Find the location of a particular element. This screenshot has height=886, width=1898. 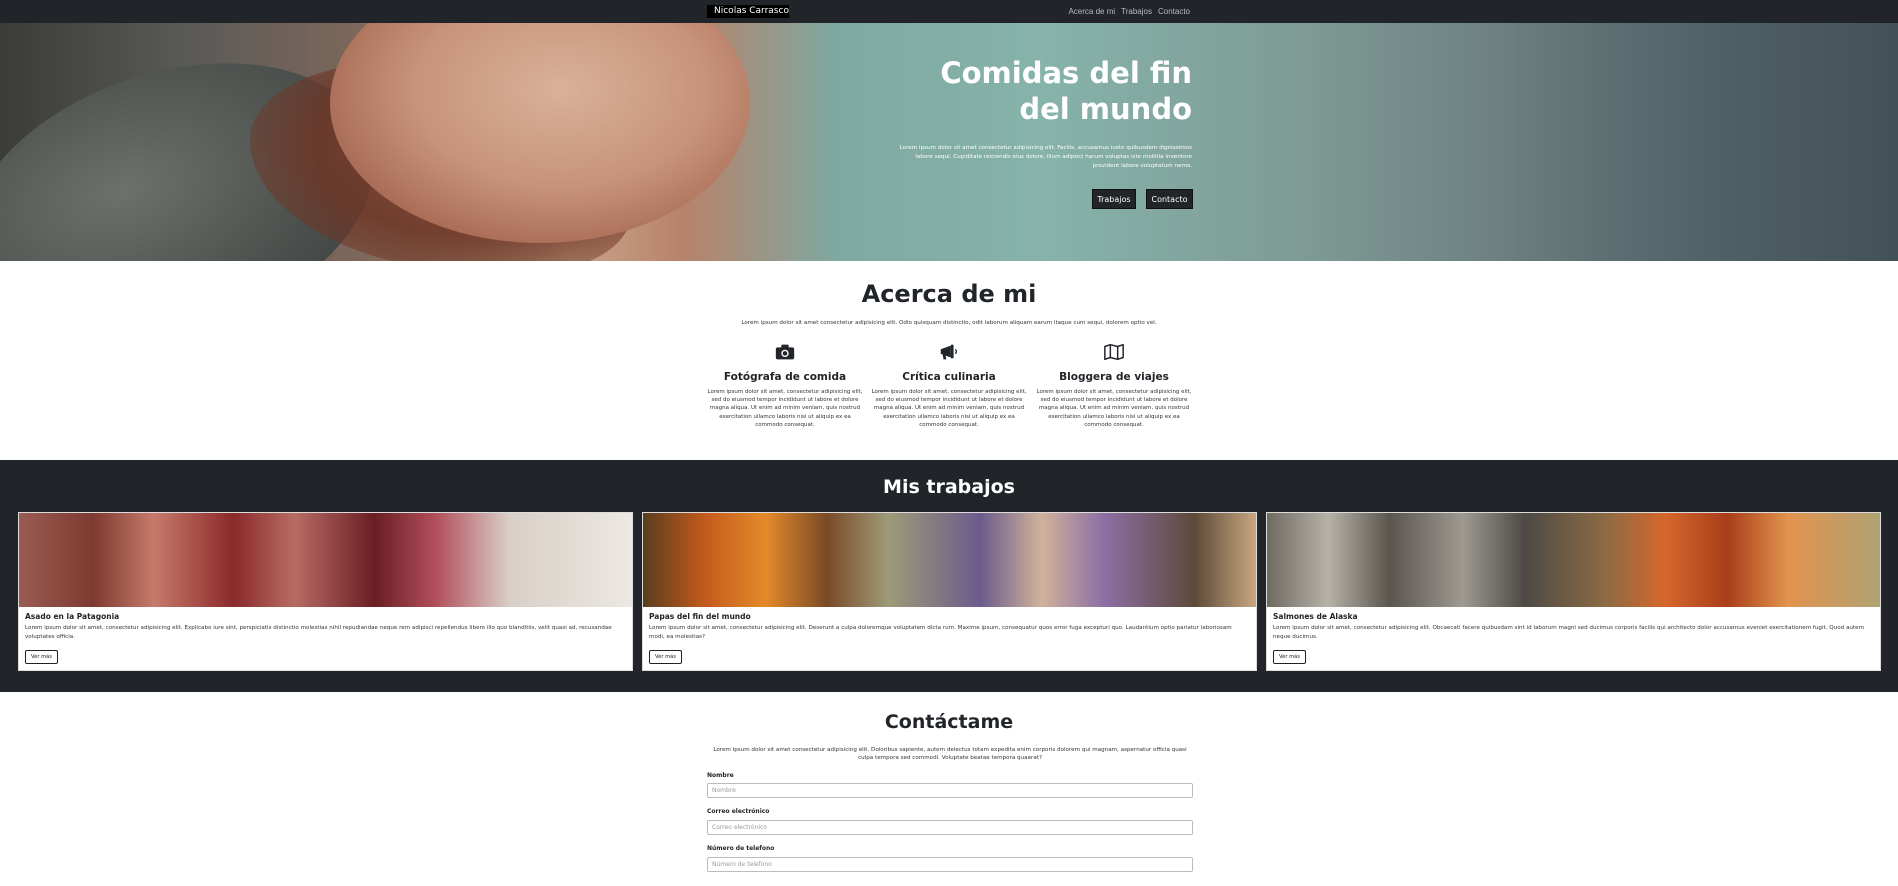

brand-logo: Nicolas Carrasco is located at coordinates (748, 11).